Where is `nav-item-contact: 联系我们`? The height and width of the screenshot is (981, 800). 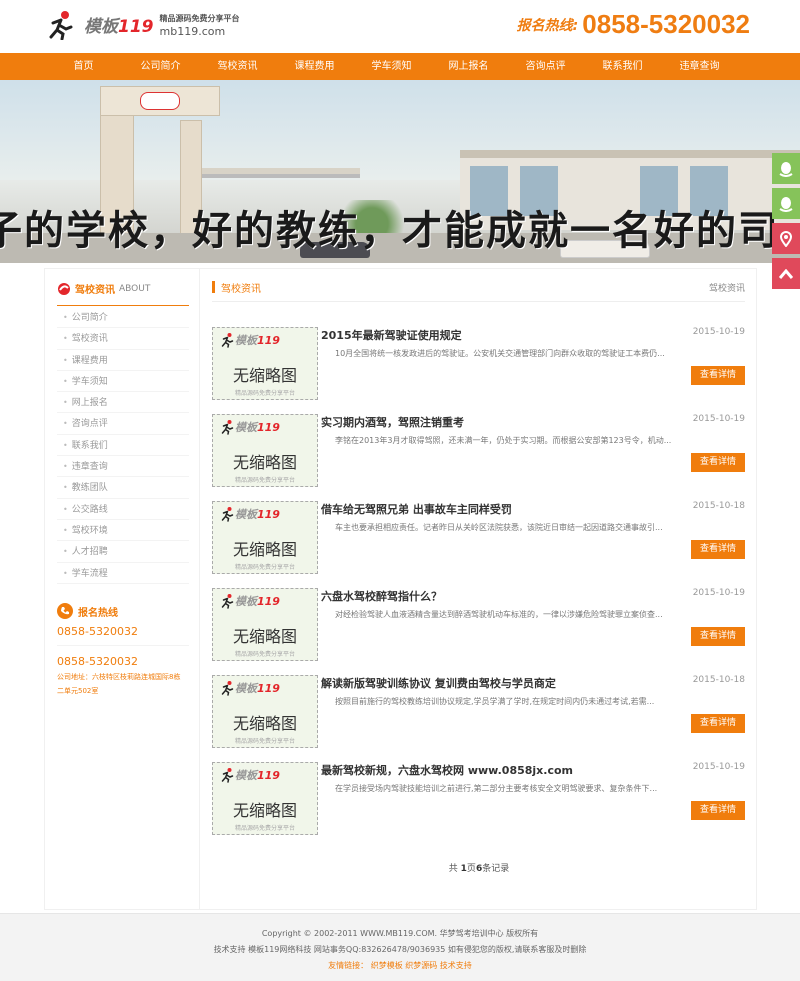 nav-item-contact: 联系我们 is located at coordinates (622, 66).